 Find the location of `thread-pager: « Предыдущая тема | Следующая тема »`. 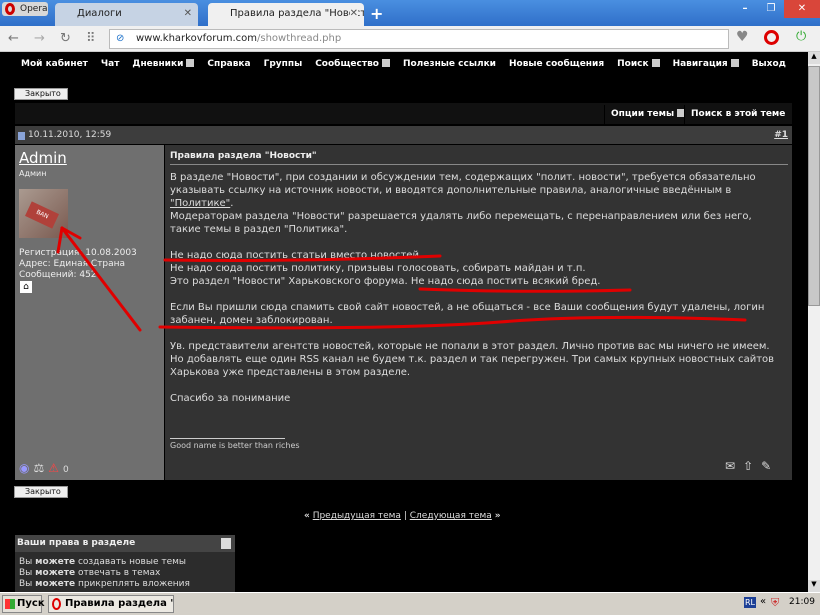

thread-pager: « Предыдущая тема | Следующая тема » is located at coordinates (402, 516).